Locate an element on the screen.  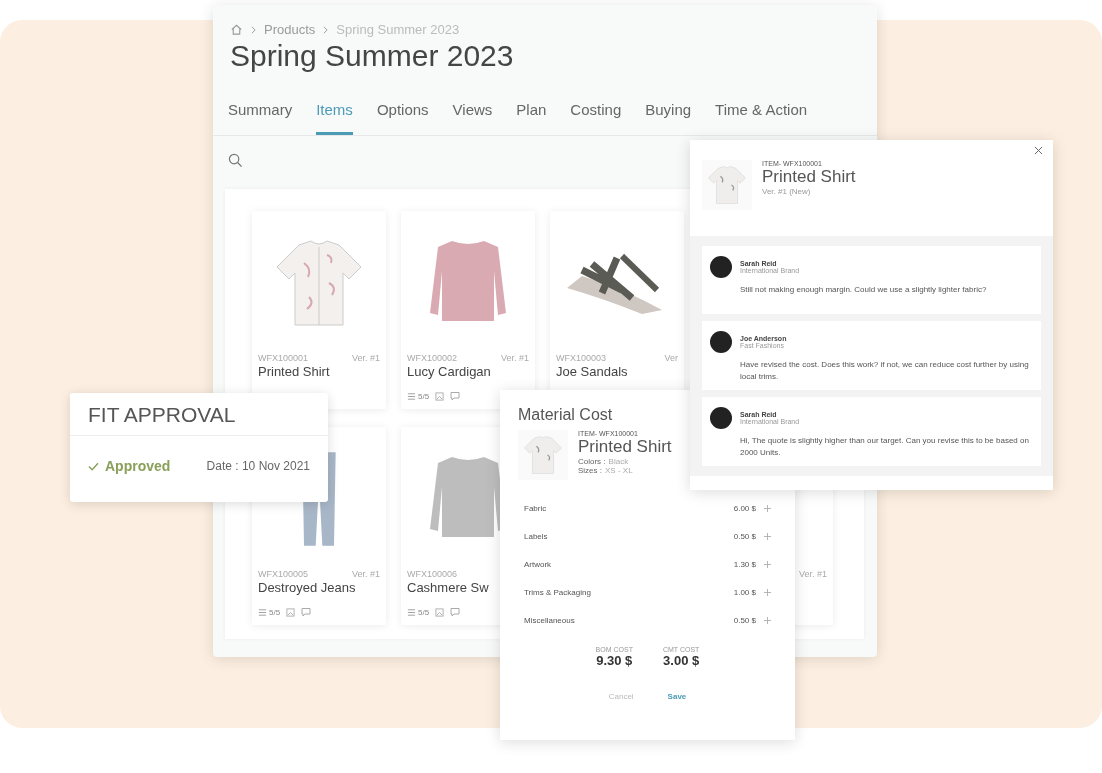
product-name: Destroyed Jeans is located at coordinates (307, 587).